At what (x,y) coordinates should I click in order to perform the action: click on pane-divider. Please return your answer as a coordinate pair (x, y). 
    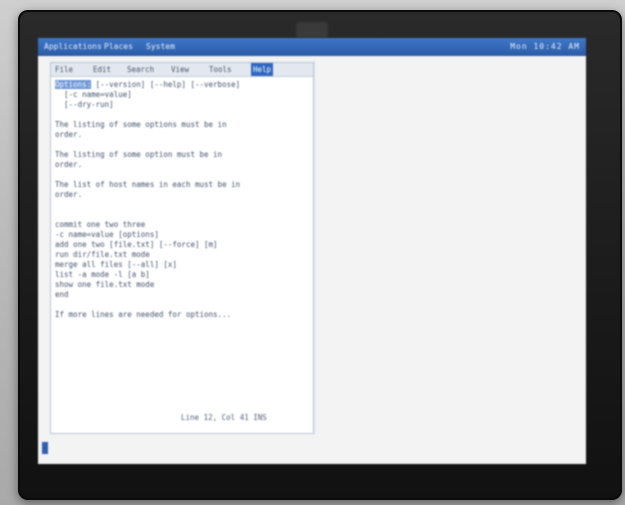
    Looking at the image, I should click on (314, 247).